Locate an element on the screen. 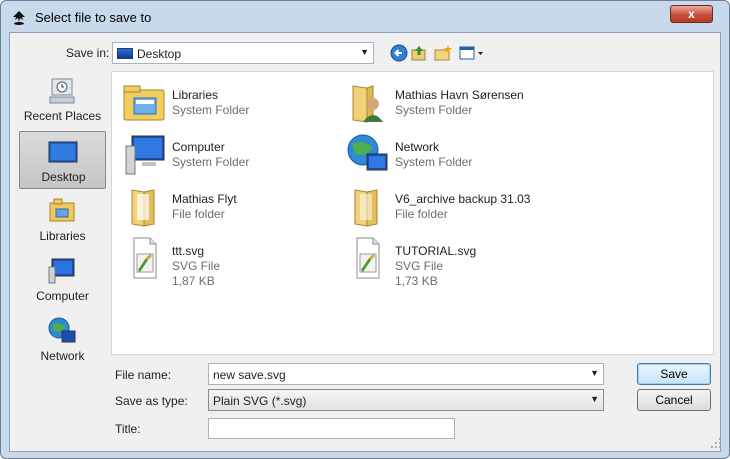  file-name: Network is located at coordinates (417, 147).